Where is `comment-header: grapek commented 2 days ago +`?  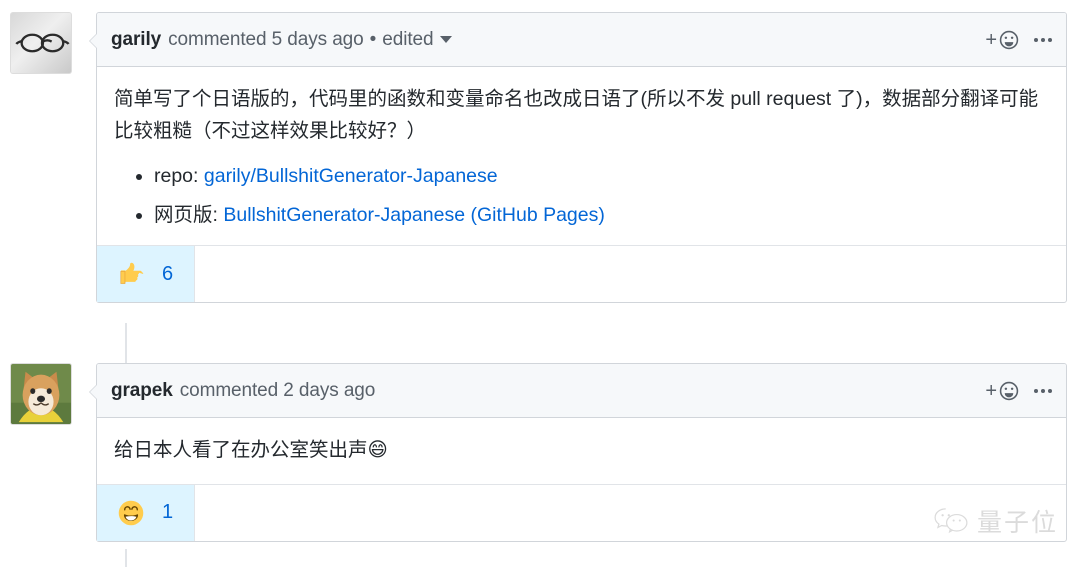
comment-header: grapek commented 2 days ago + is located at coordinates (581, 391).